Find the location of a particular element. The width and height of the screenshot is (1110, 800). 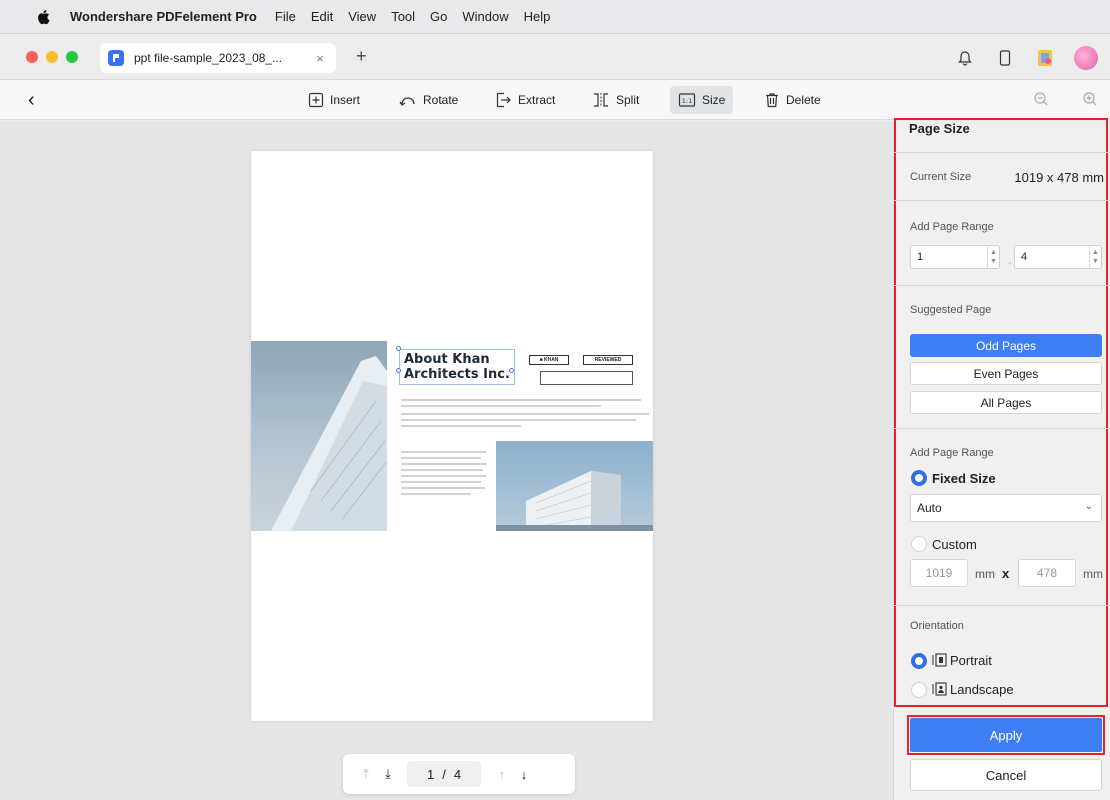

all-pages-button: All Pages is located at coordinates (1006, 402).